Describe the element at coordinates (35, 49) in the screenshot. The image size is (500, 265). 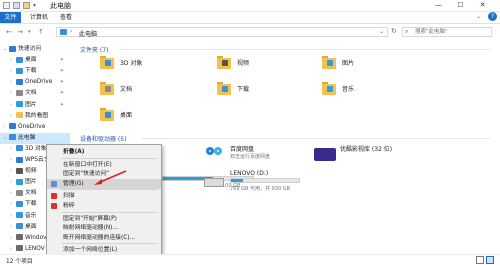
I see `nav-item: ⌄ 快速访问` at that location.